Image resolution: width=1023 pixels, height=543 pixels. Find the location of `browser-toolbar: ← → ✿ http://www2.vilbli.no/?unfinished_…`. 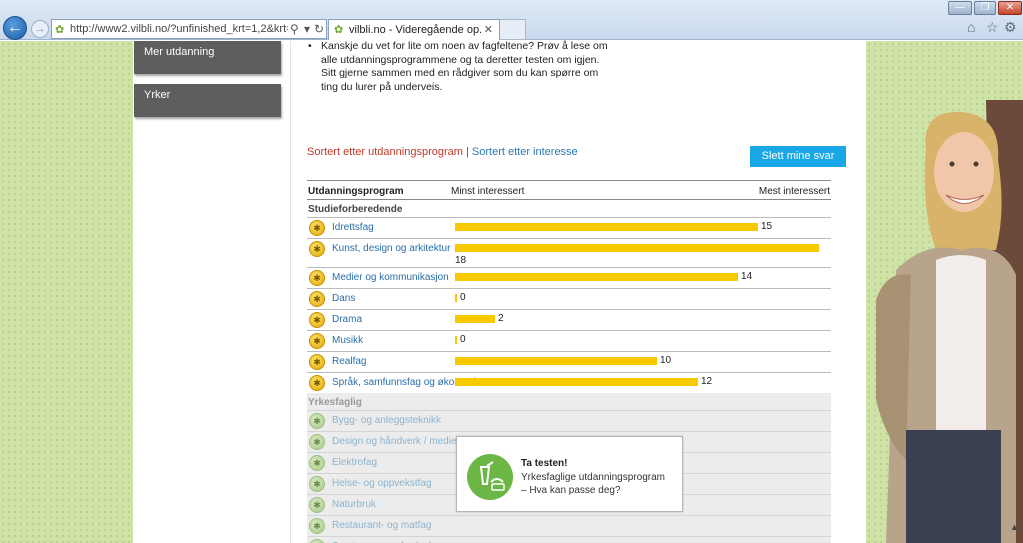

browser-toolbar: ← → ✿ http://www2.vilbli.no/?unfinished_… is located at coordinates (511, 20).